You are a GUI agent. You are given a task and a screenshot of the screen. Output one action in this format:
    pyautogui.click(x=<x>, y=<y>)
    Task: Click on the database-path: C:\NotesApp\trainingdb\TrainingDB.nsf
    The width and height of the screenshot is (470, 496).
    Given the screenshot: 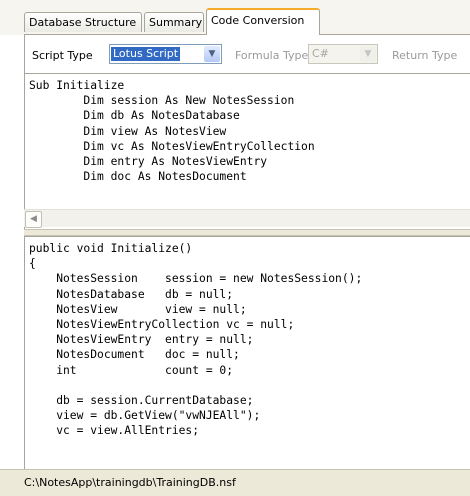 What is the action you would take?
    pyautogui.click(x=130, y=482)
    